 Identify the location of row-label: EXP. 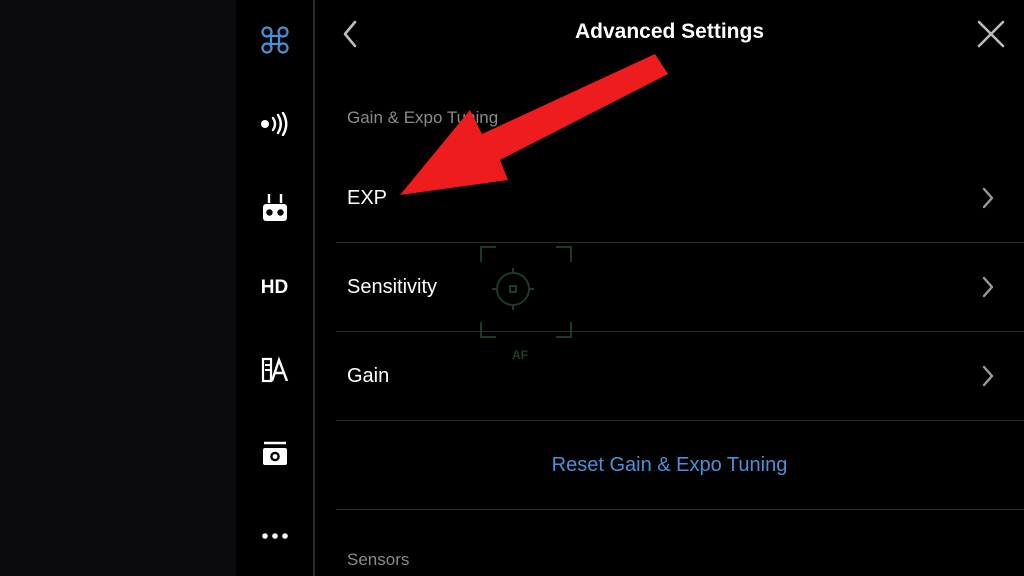
(367, 198).